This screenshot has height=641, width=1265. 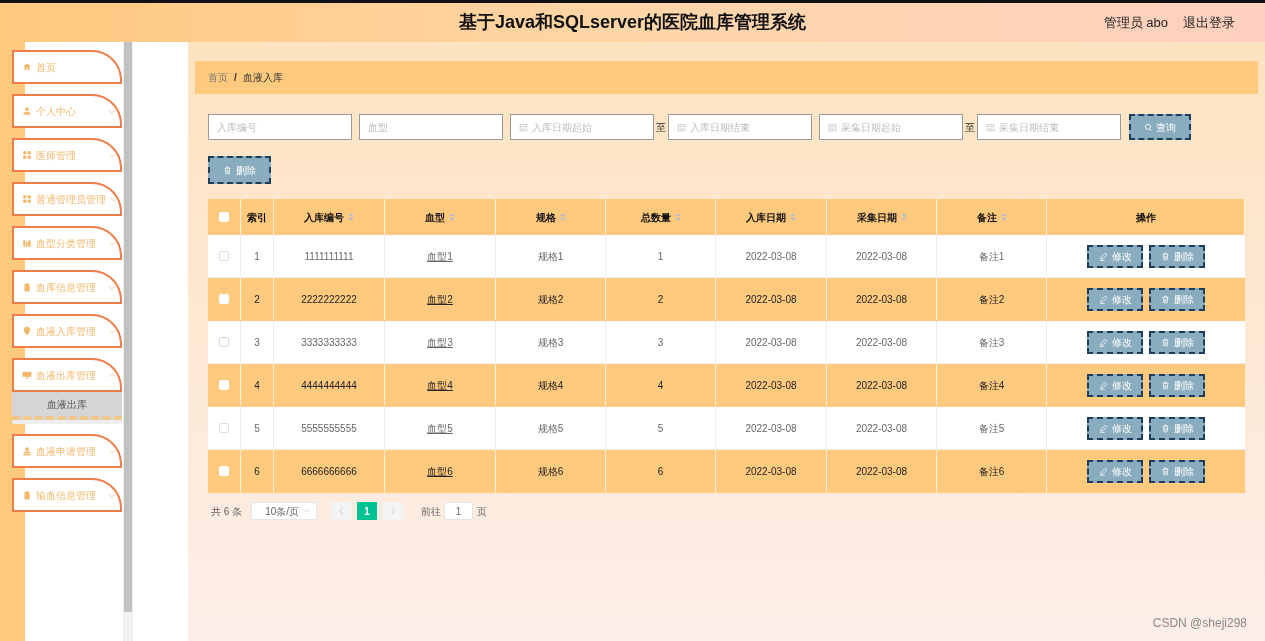 What do you see at coordinates (284, 511) in the screenshot?
I see `page-size-select: 10条/页` at bounding box center [284, 511].